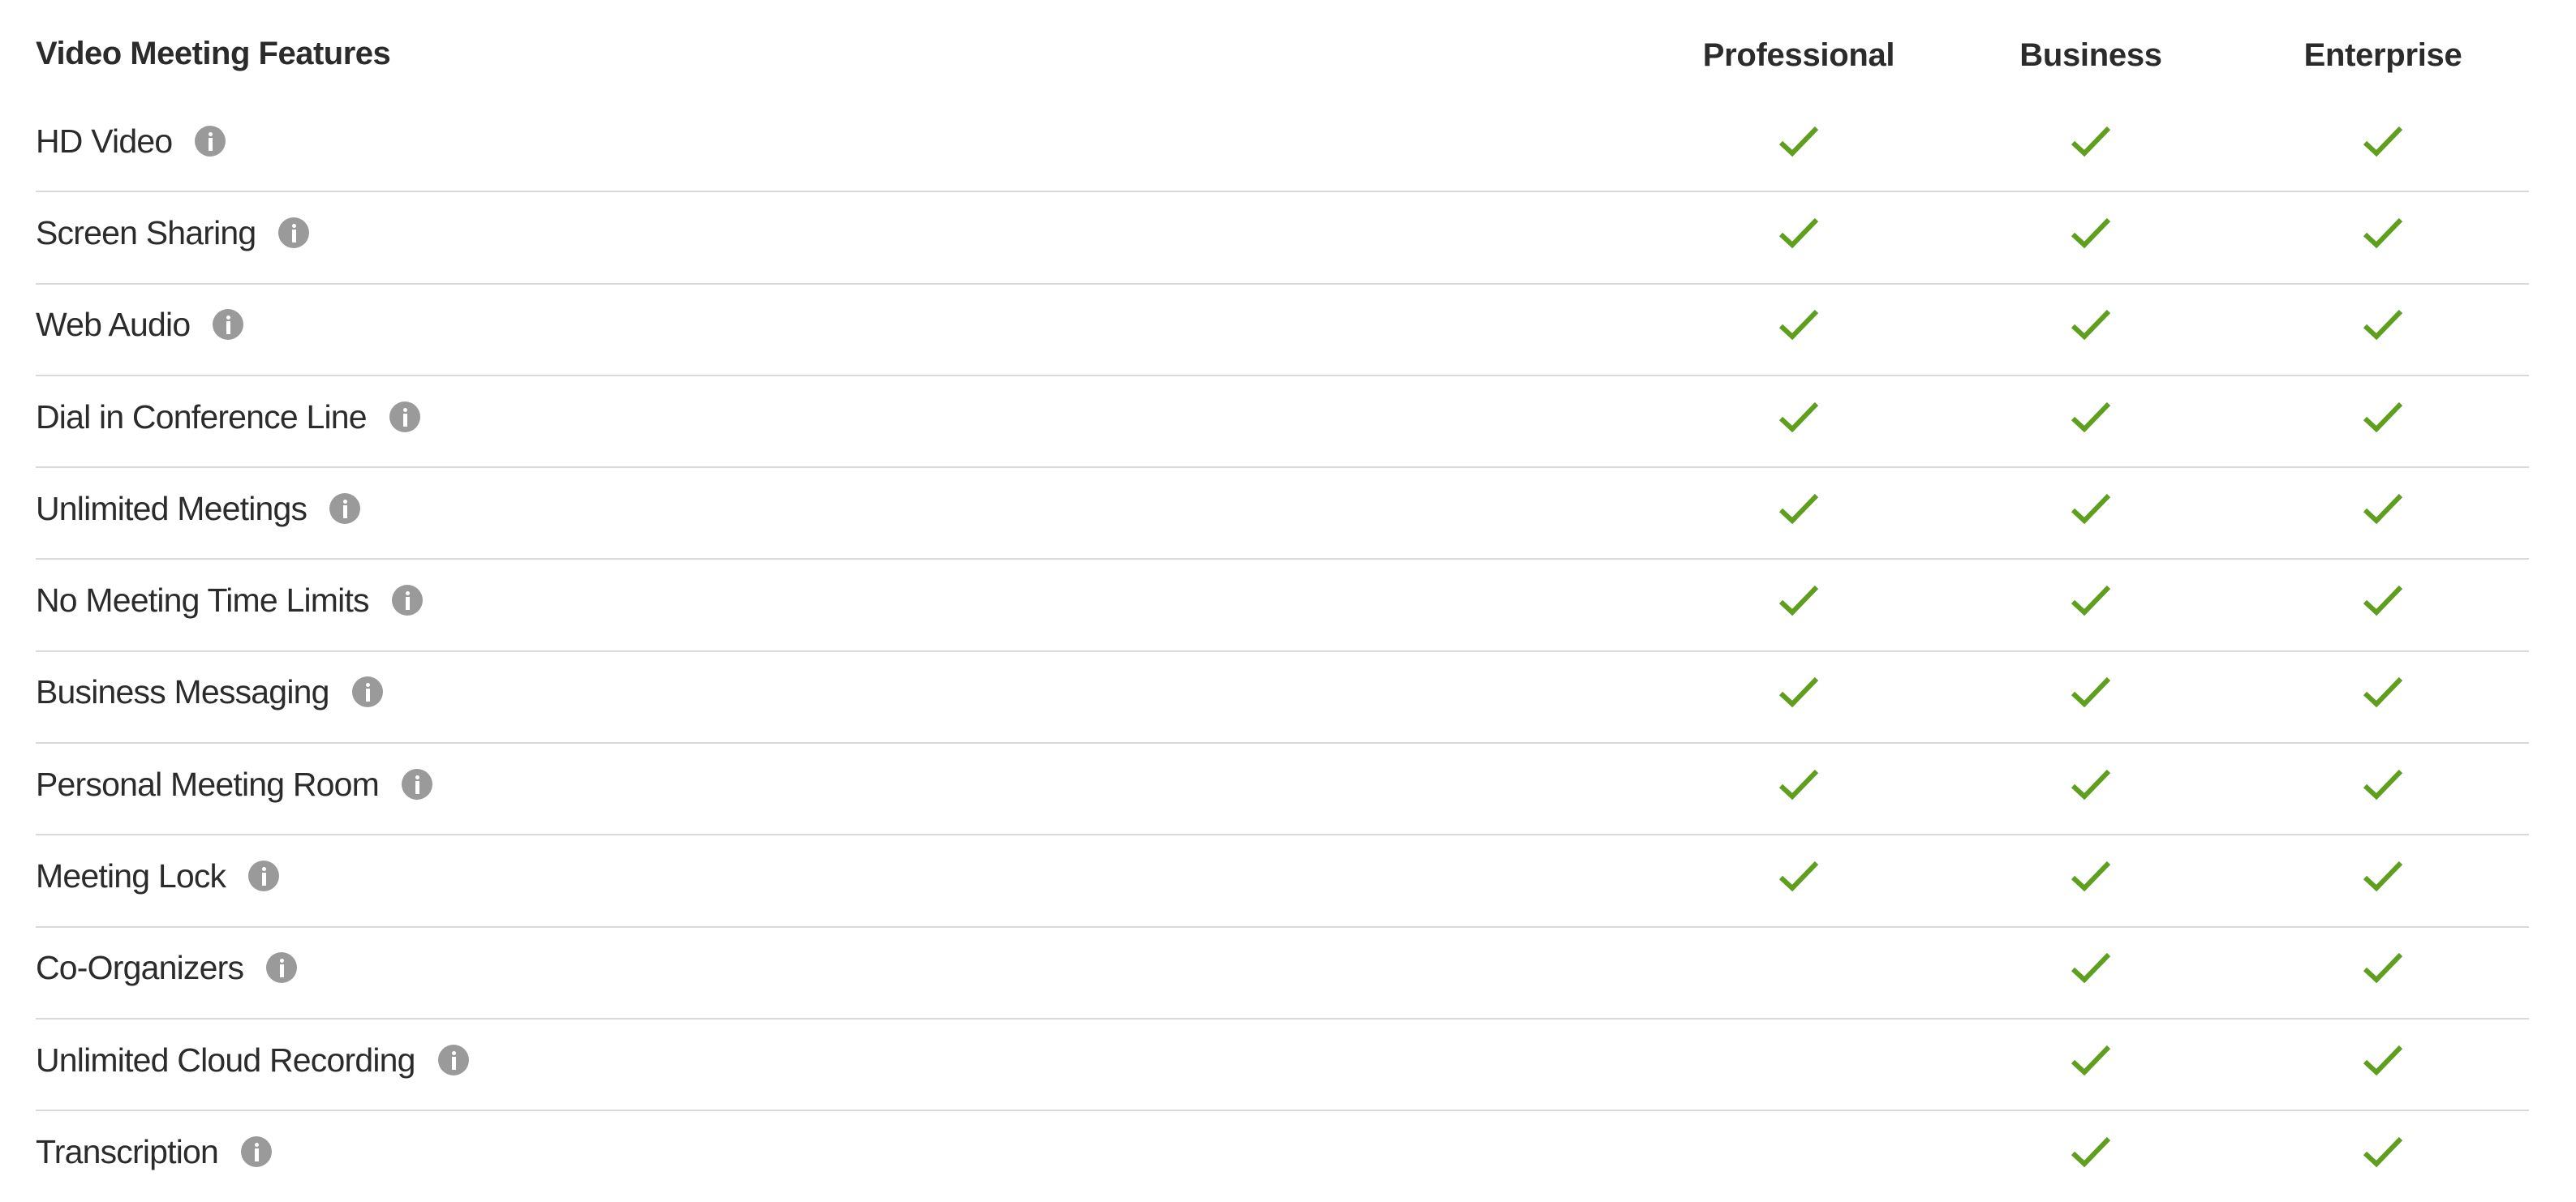  Describe the element at coordinates (182, 692) in the screenshot. I see `feature-label: Business Messaging` at that location.